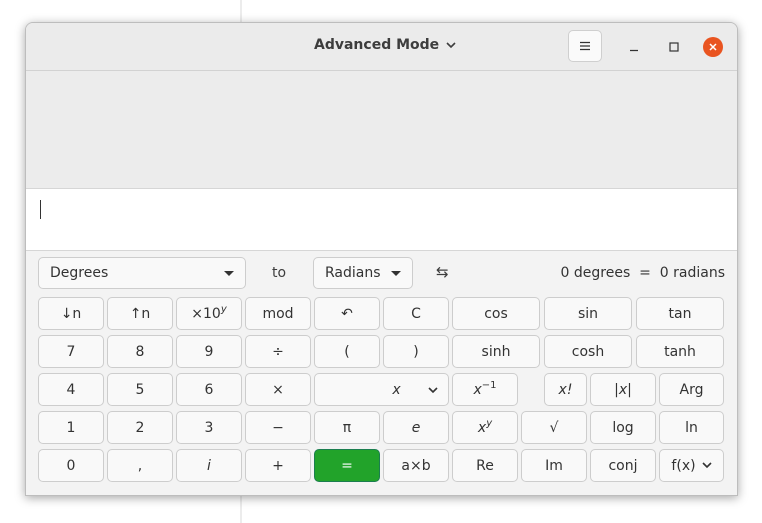 Image resolution: width=762 pixels, height=523 pixels. What do you see at coordinates (347, 351) in the screenshot?
I see `open-paren-button: (` at bounding box center [347, 351].